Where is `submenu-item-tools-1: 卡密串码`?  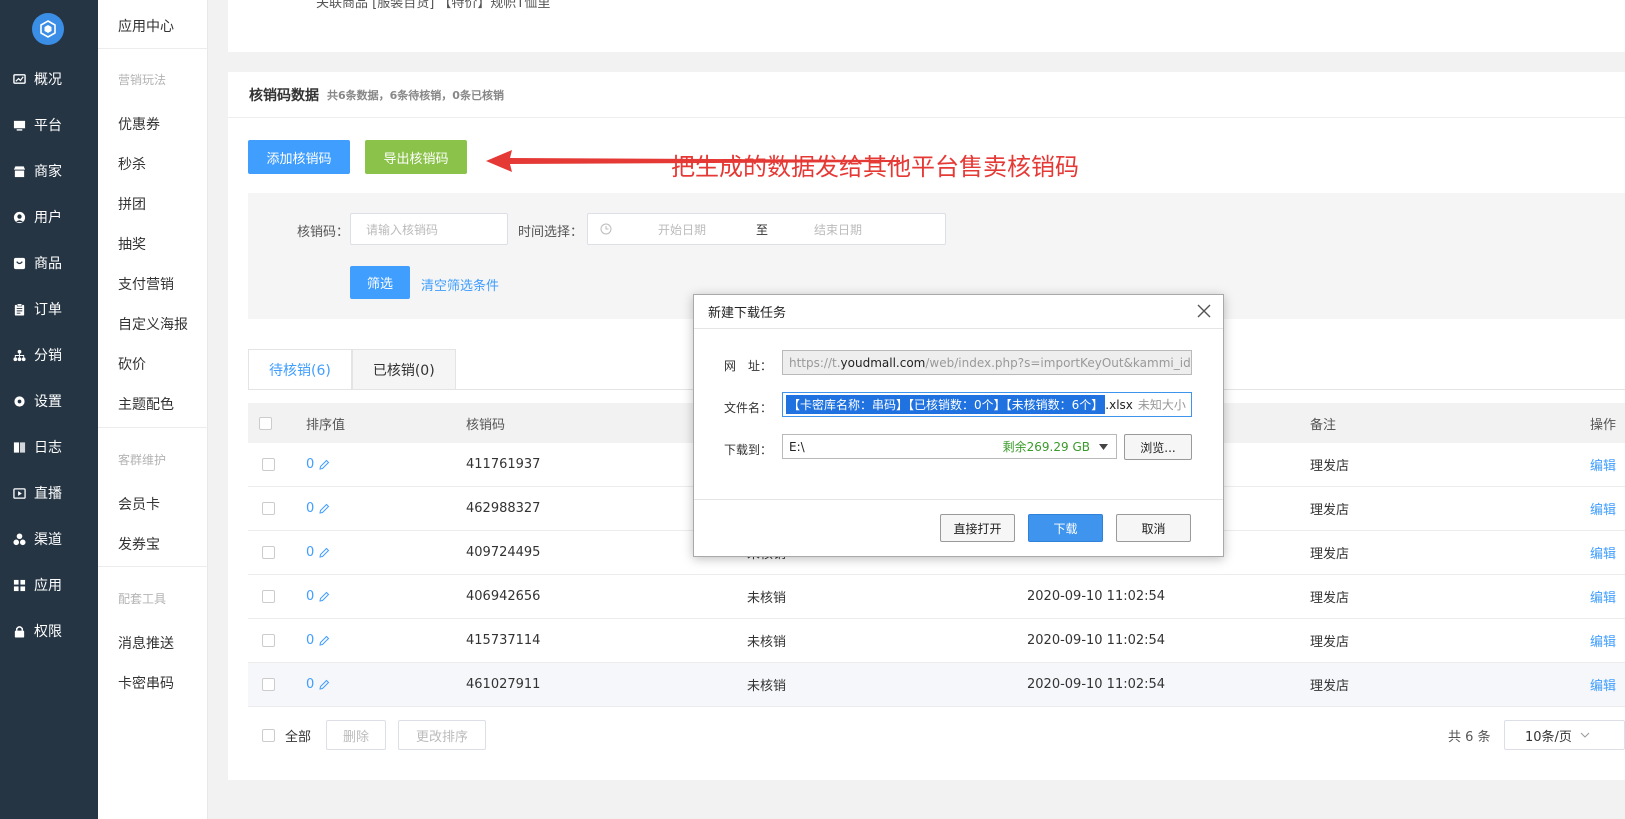 submenu-item-tools-1: 卡密串码 is located at coordinates (146, 683).